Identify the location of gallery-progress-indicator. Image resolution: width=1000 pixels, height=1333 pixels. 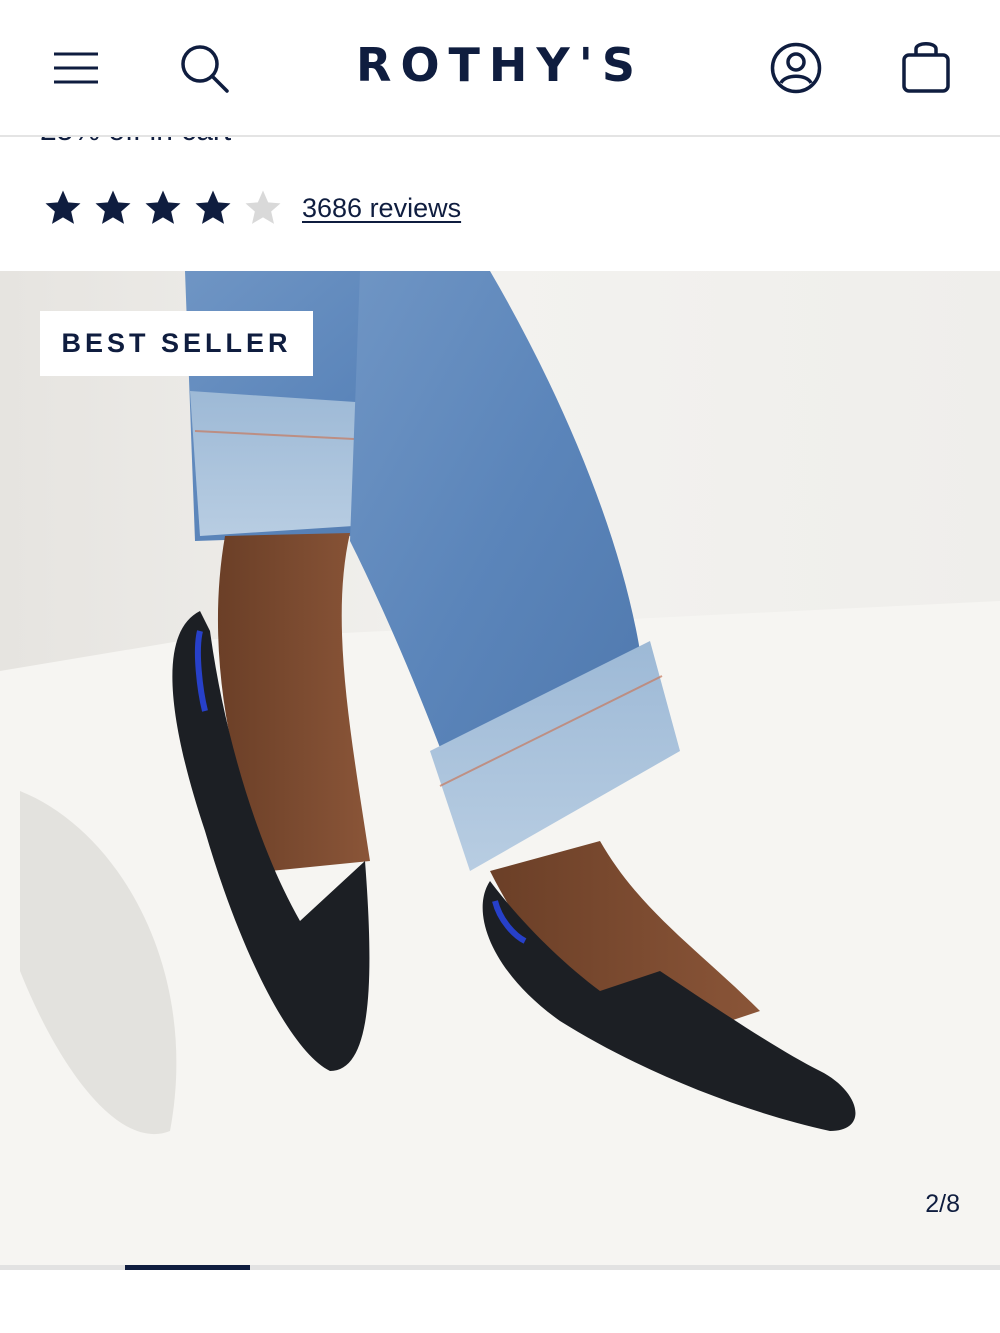
(187, 1267).